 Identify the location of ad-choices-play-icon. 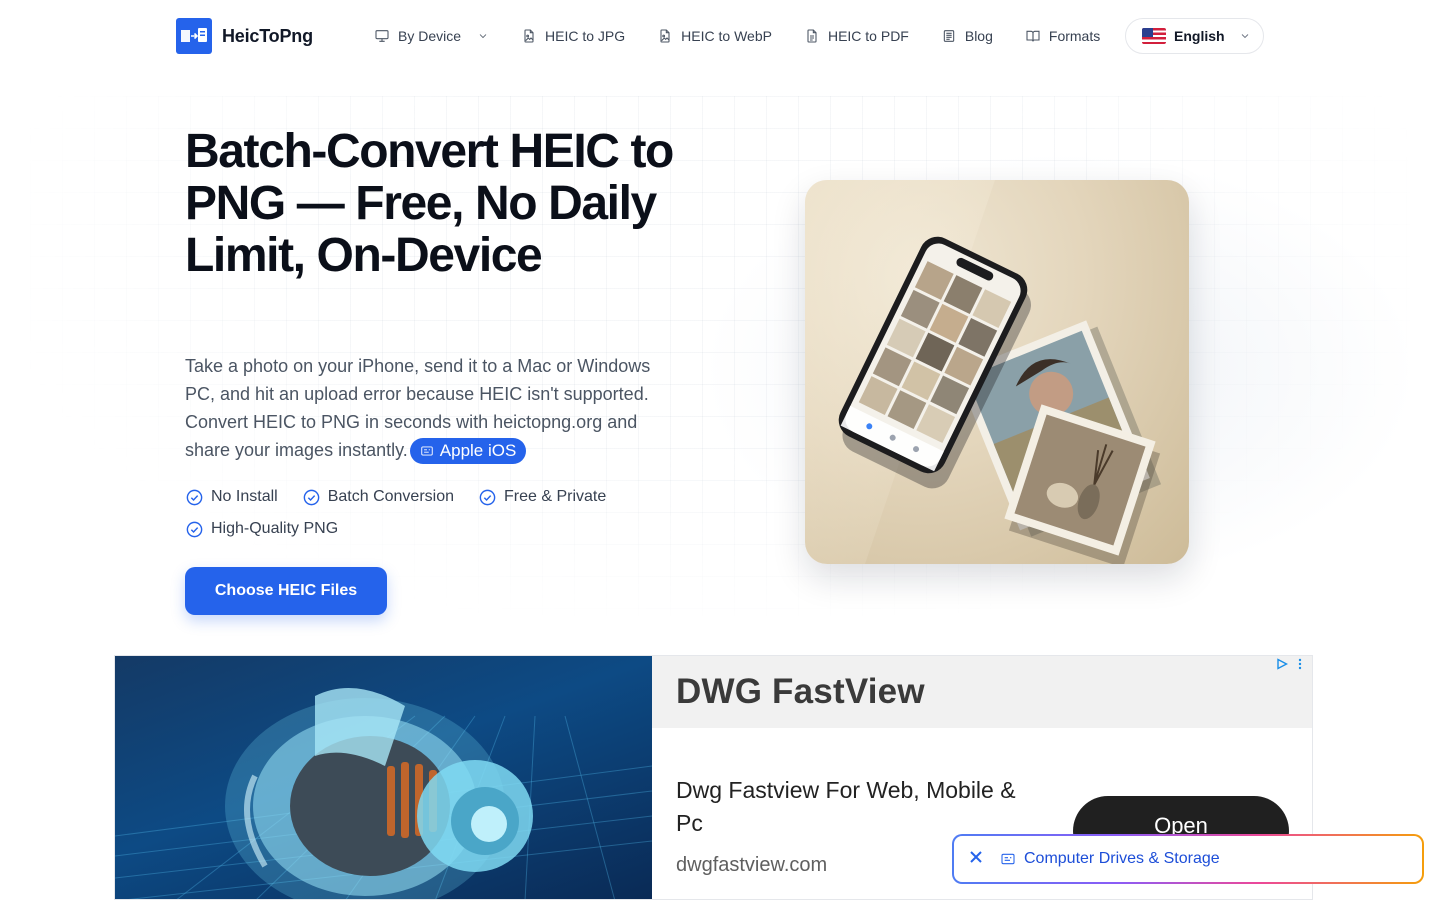
(1282, 664).